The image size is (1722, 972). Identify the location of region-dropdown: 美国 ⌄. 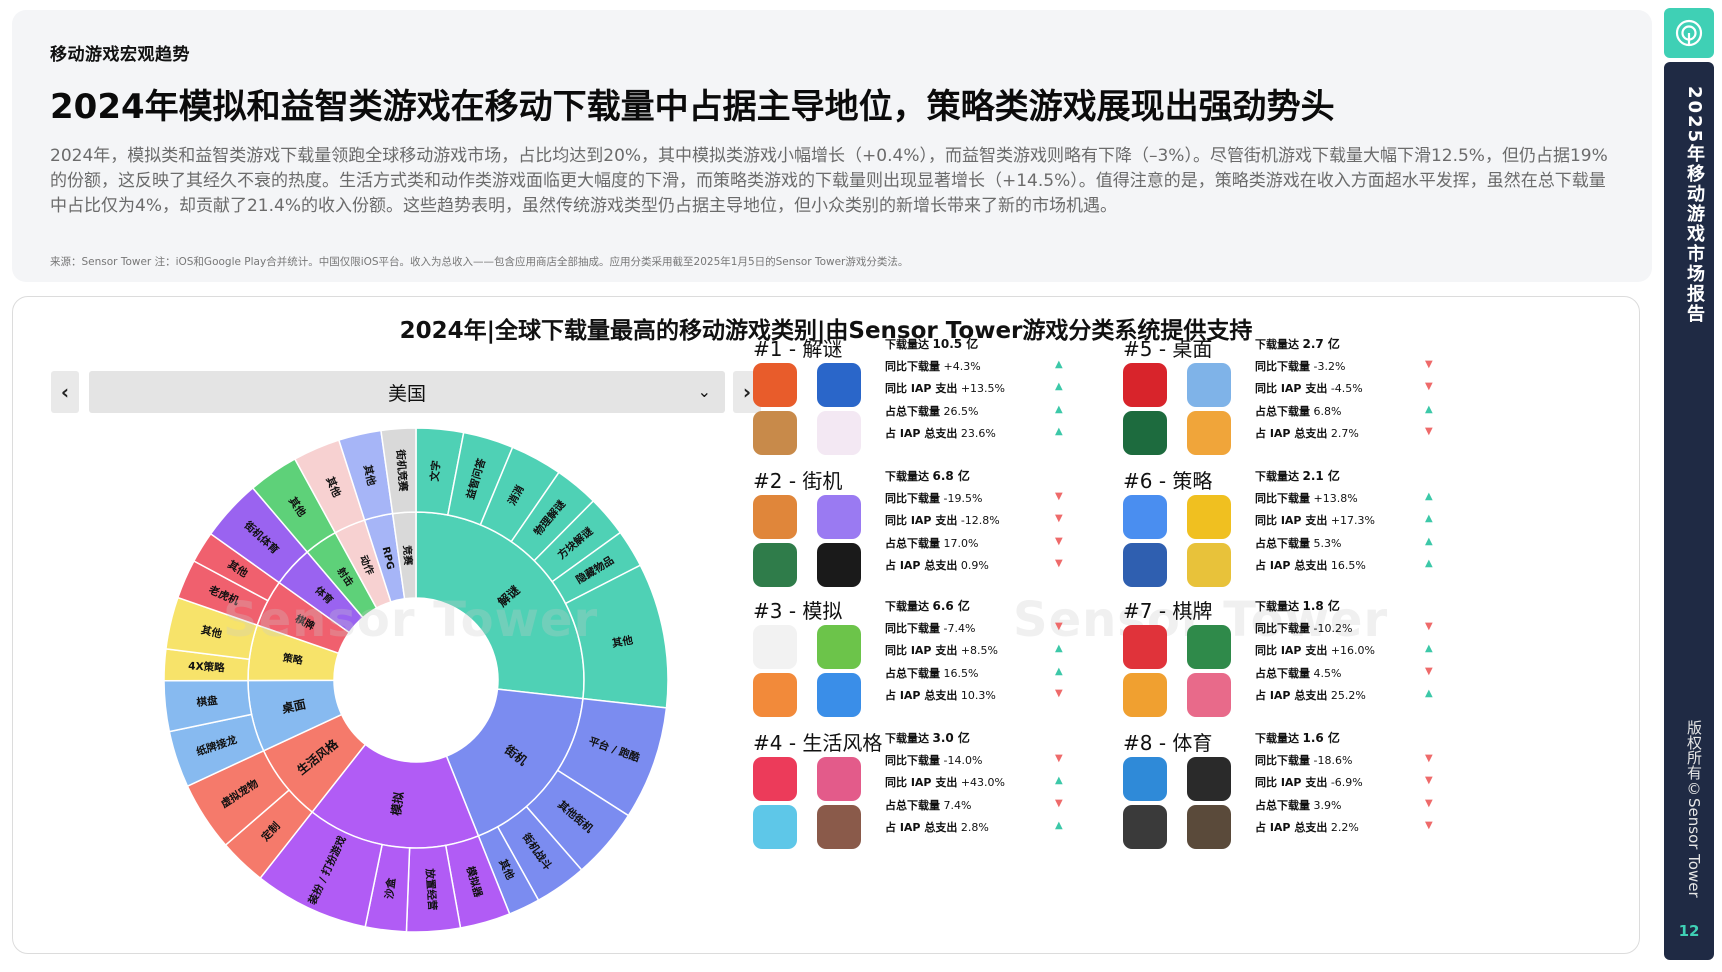
(407, 392).